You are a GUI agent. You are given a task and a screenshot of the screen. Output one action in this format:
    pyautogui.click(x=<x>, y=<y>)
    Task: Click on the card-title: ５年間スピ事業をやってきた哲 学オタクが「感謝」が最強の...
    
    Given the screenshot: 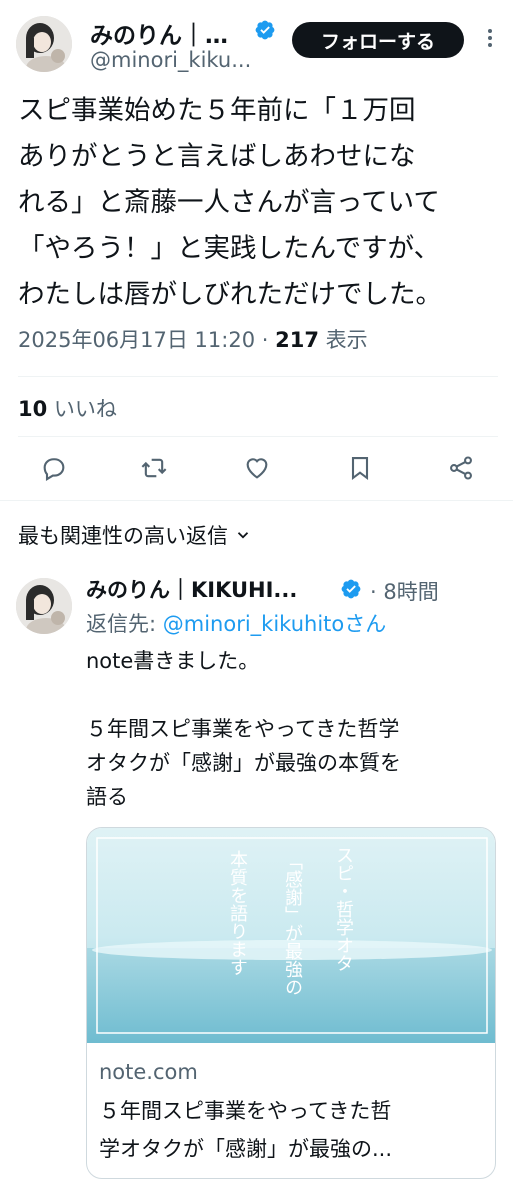 What is the action you would take?
    pyautogui.click(x=294, y=1130)
    